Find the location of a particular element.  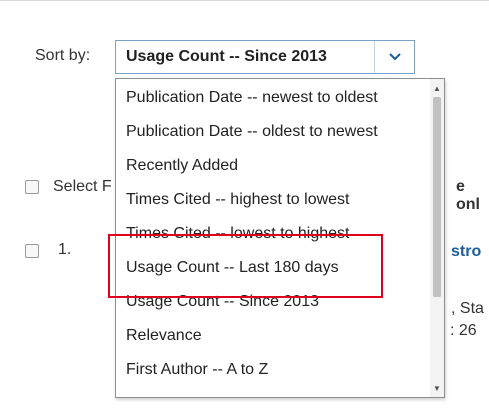

sort-dropdown-button is located at coordinates (394, 57).